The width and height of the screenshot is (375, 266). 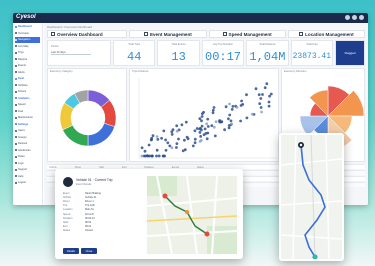 What do you see at coordinates (27, 66) in the screenshot?
I see `sidebar-item: Events` at bounding box center [27, 66].